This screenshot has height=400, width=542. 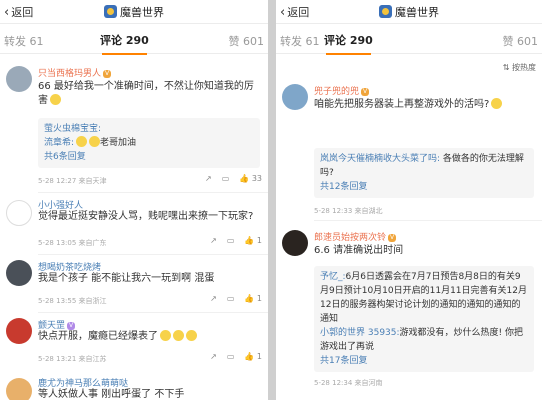 I want to click on comment-username: 郎速员始按两次铃 V, so click(x=355, y=236).